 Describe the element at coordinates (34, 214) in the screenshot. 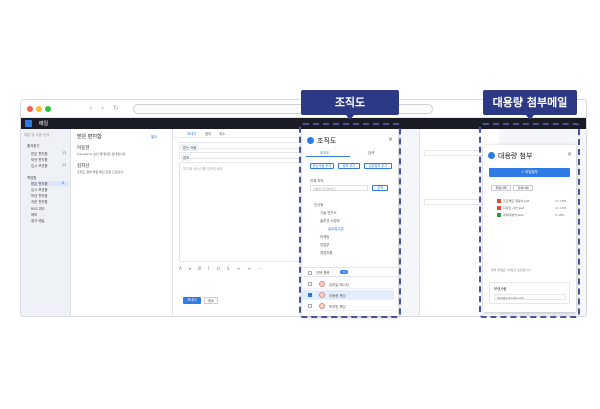

I see `folder-item: 메모` at that location.